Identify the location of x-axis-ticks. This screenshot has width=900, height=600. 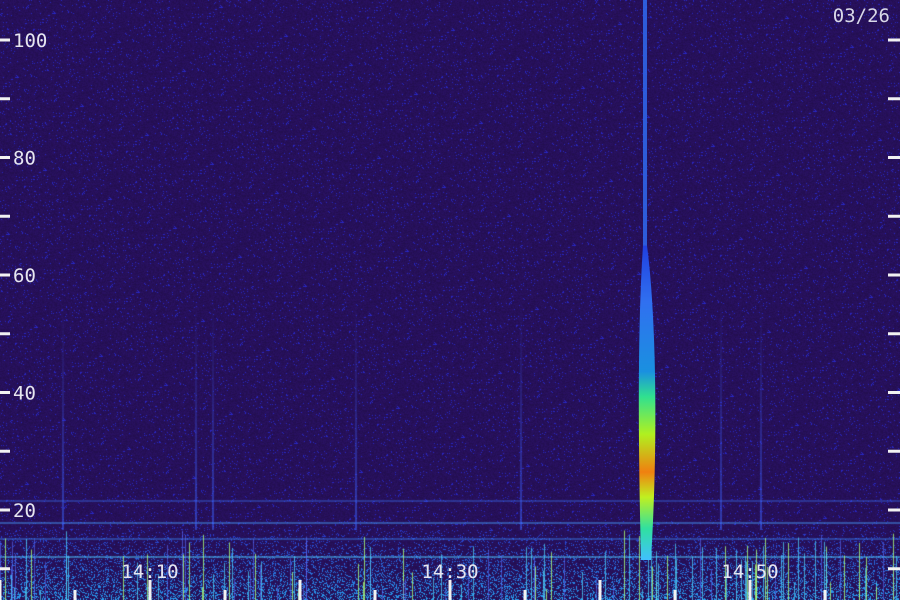
(413, 590).